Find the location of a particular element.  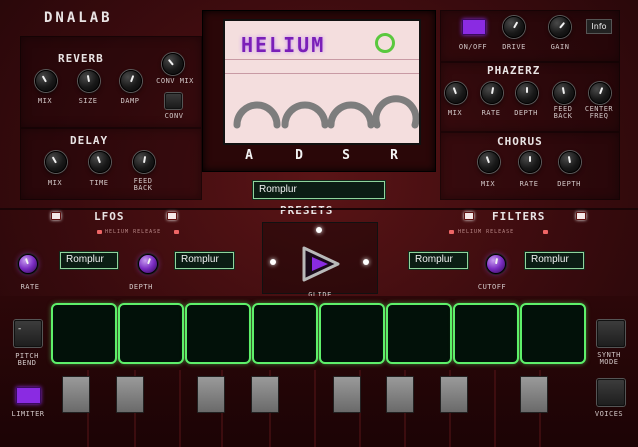

adsr-attack-label: A is located at coordinates (249, 155).